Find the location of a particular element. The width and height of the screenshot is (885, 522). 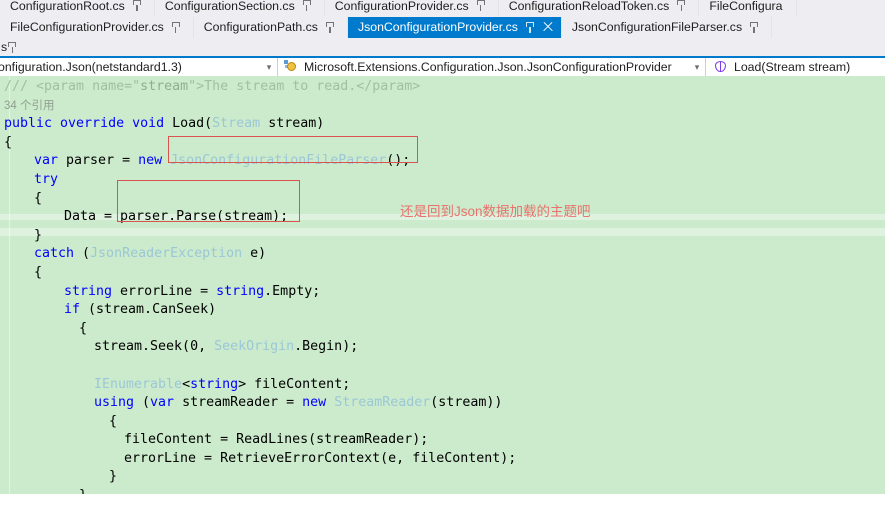

code-token: <param name=" is located at coordinates (88, 86).